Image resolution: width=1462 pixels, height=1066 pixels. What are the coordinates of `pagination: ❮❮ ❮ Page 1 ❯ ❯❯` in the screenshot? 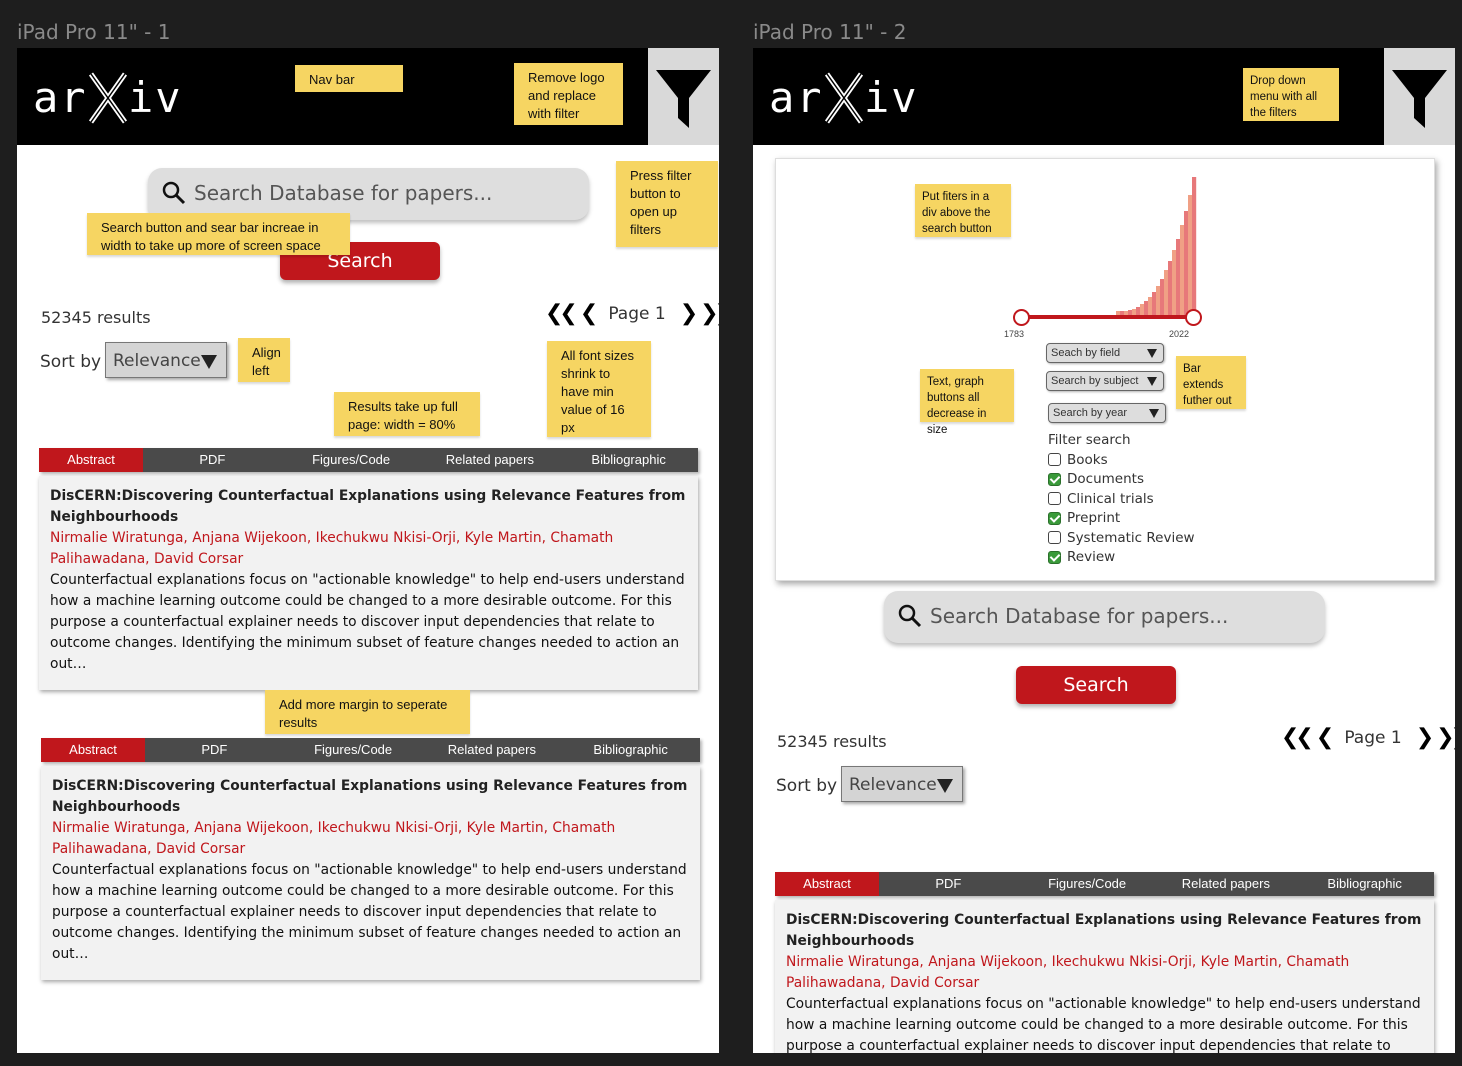 It's located at (632, 313).